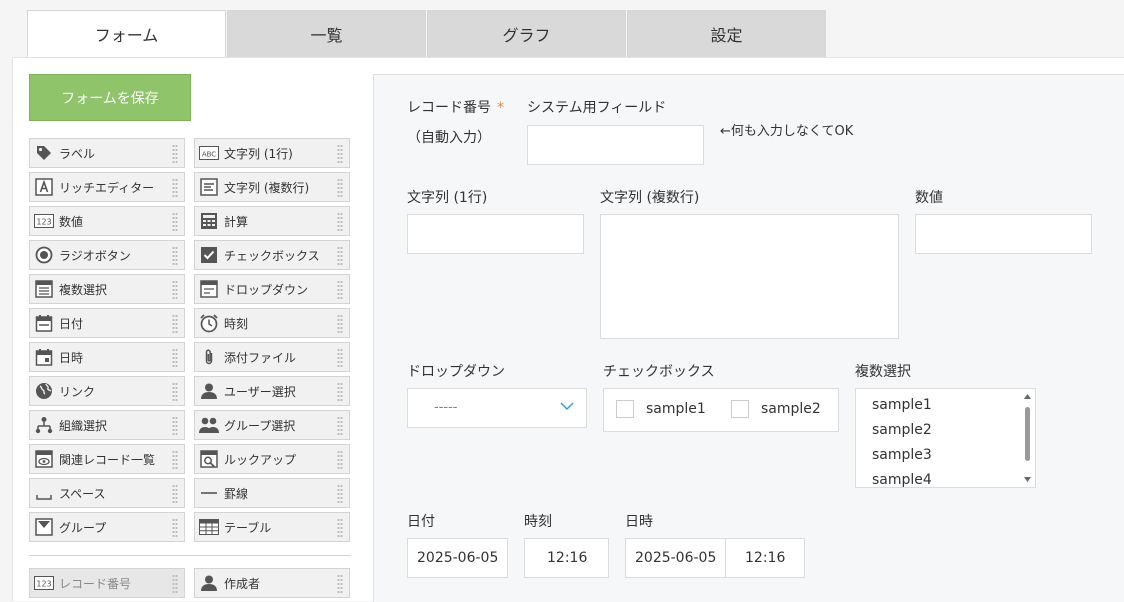 This screenshot has width=1124, height=602. What do you see at coordinates (615, 145) in the screenshot?
I see `system-field-input` at bounding box center [615, 145].